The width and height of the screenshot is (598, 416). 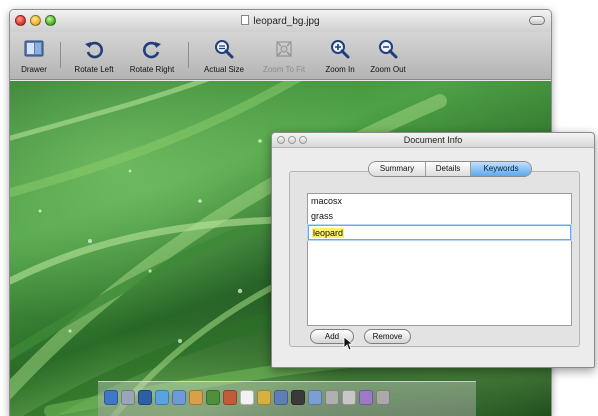 What do you see at coordinates (388, 69) in the screenshot?
I see `zoom-out-label: Zoom Out` at bounding box center [388, 69].